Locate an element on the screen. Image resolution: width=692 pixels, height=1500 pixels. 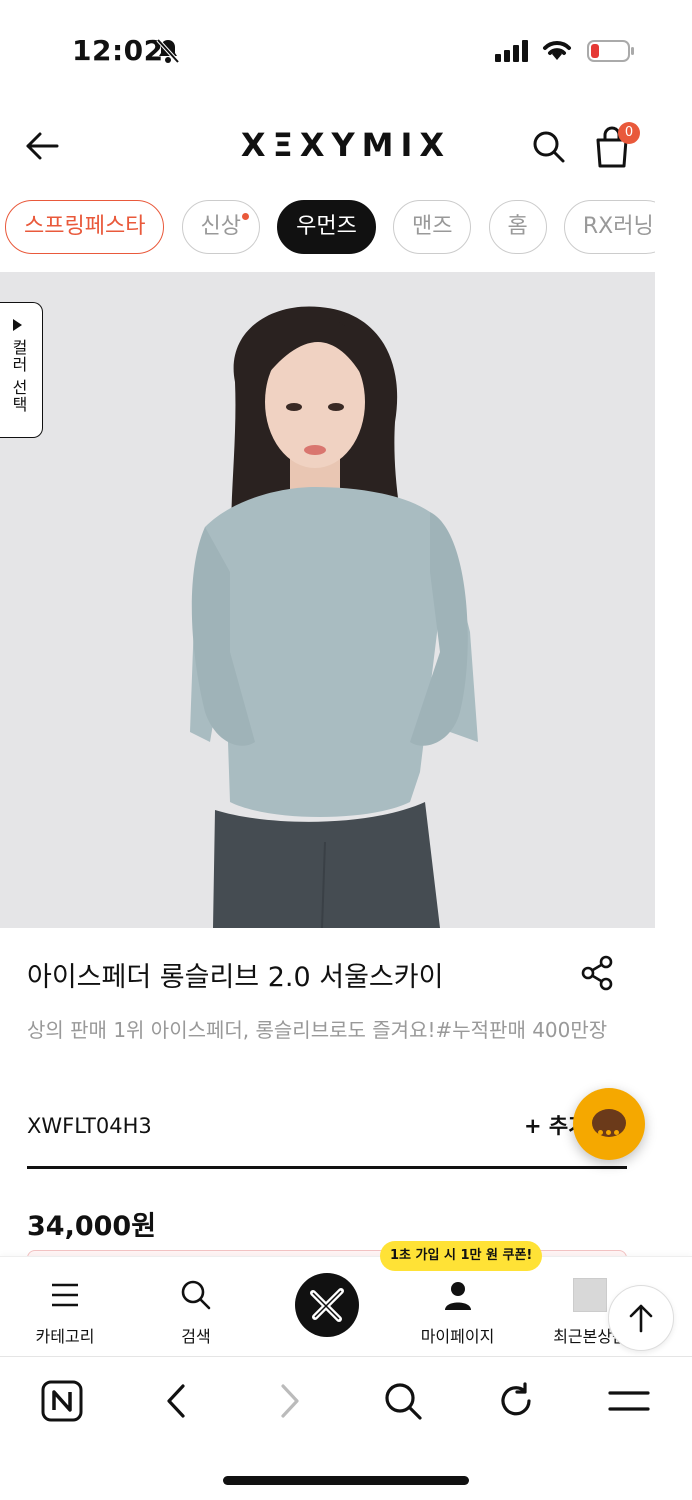
nav-search: 검색 is located at coordinates (196, 1311).